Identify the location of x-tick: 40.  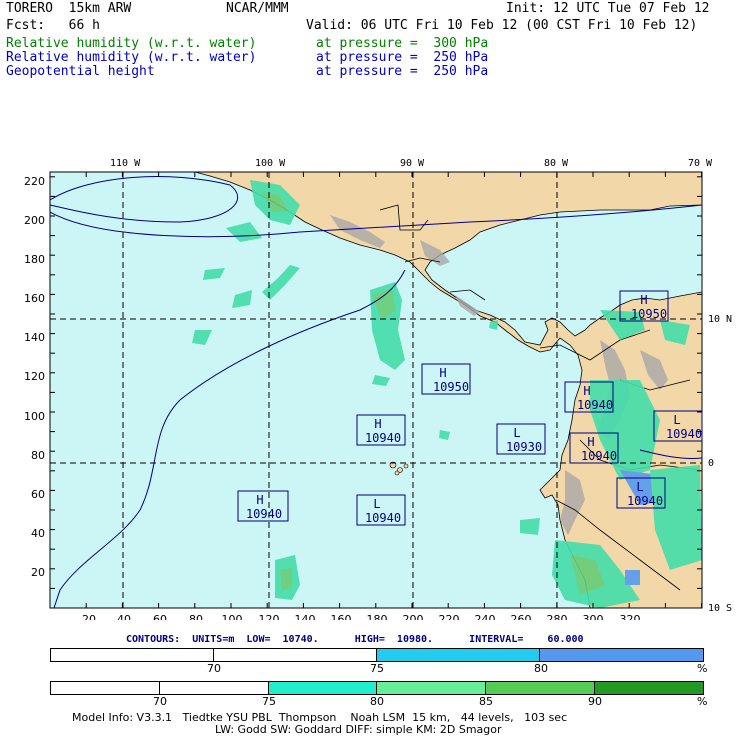
(124, 616).